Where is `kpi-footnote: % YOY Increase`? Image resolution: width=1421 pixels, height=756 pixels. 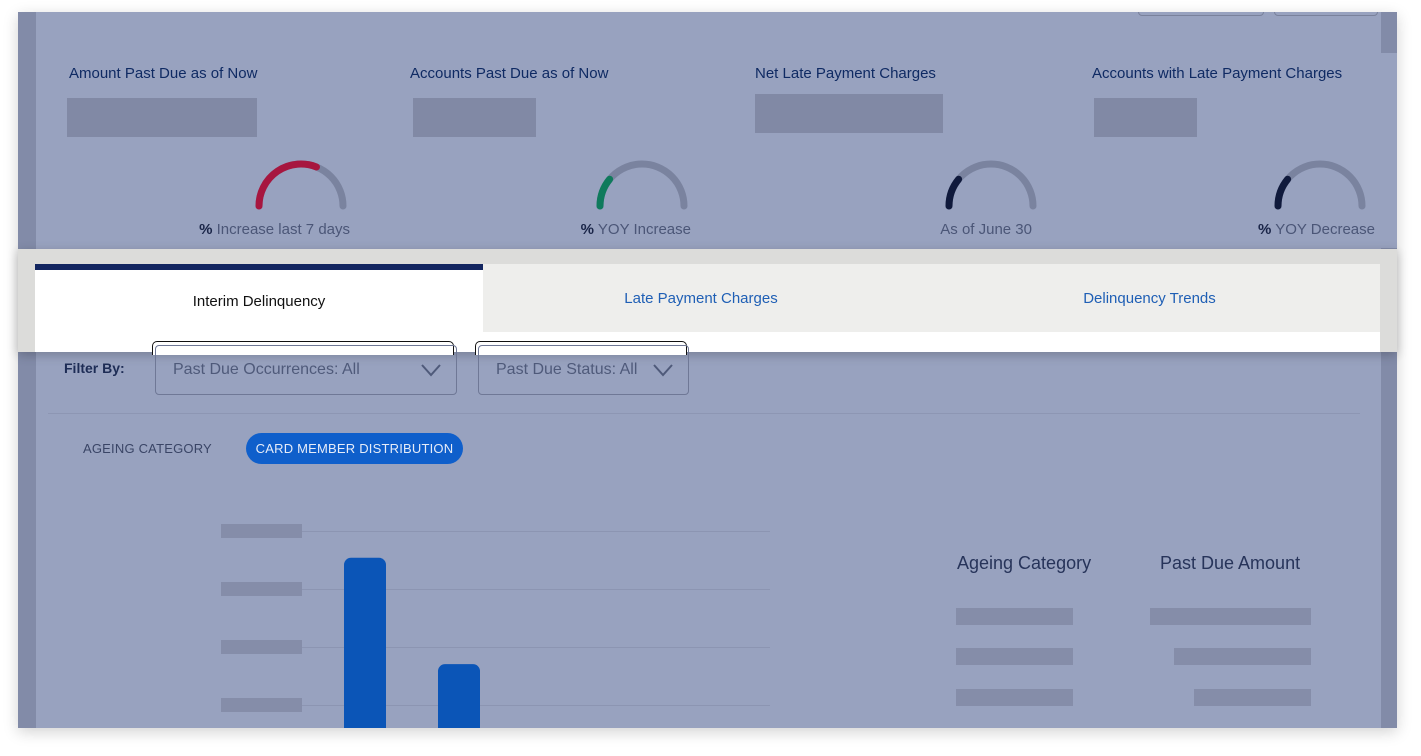 kpi-footnote: % YOY Increase is located at coordinates (635, 229).